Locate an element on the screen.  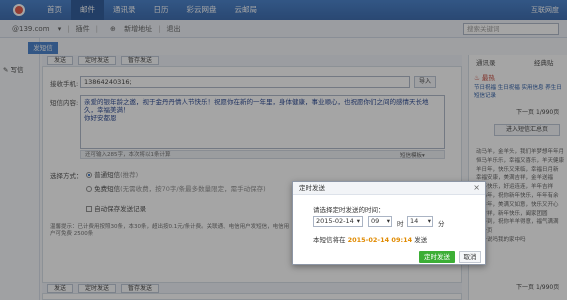
date-picker: 2015-02-14 ▾ is located at coordinates (338, 221).